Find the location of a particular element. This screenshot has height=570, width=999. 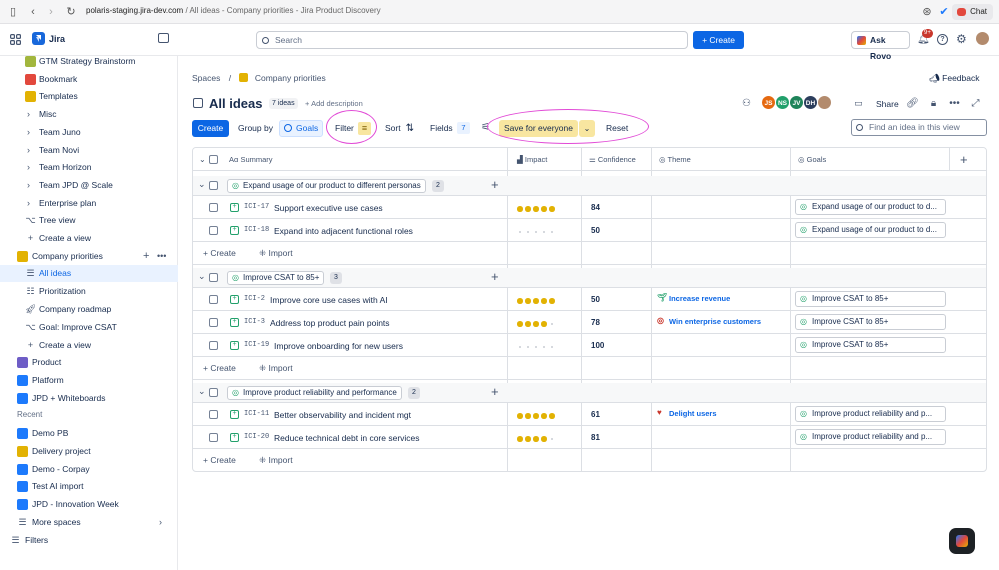

fullscreen-icon: ⤢ is located at coordinates (975, 103).